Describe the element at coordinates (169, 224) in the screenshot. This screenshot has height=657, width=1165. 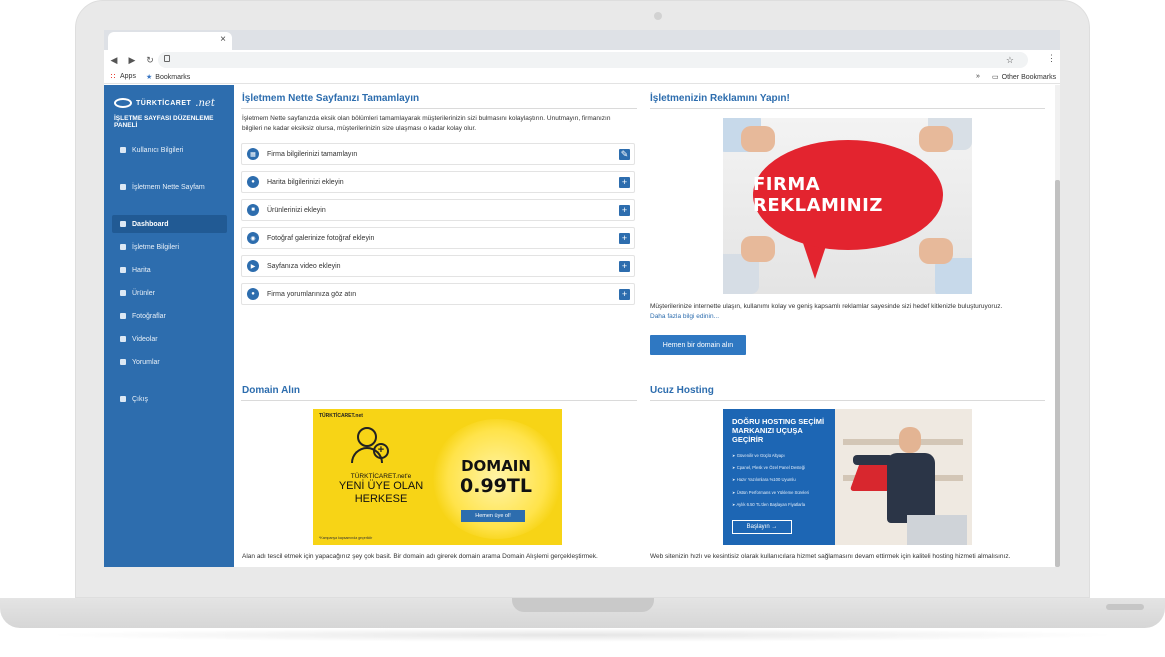
I see `sidebar-item-dashboard: Dashboard` at that location.